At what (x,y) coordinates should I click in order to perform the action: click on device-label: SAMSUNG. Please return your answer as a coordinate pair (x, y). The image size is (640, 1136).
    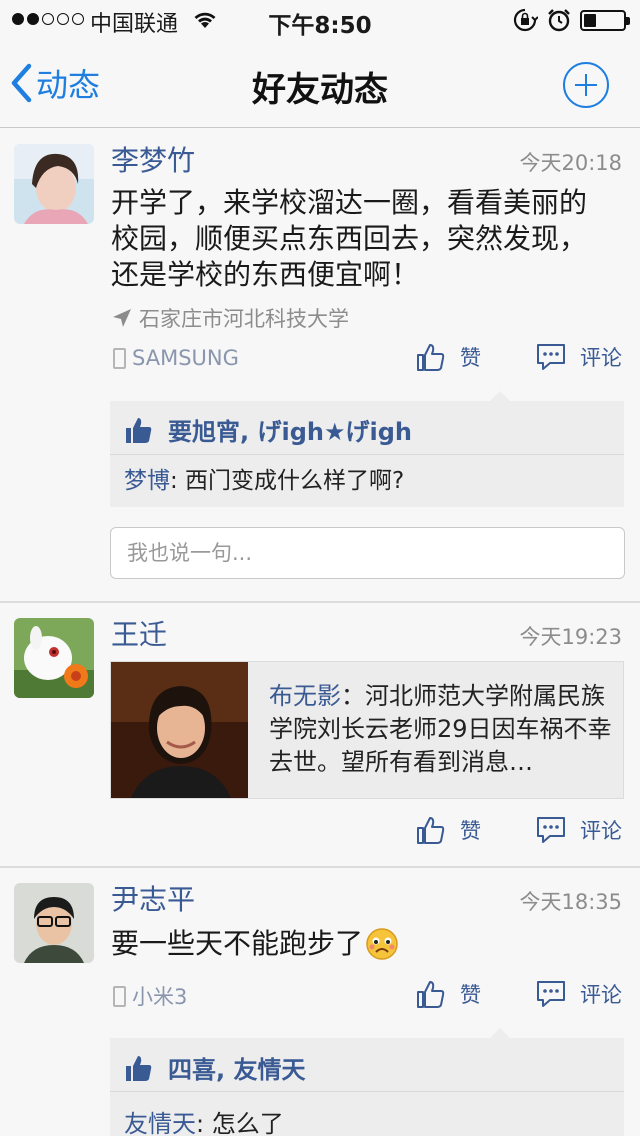
    Looking at the image, I should click on (185, 358).